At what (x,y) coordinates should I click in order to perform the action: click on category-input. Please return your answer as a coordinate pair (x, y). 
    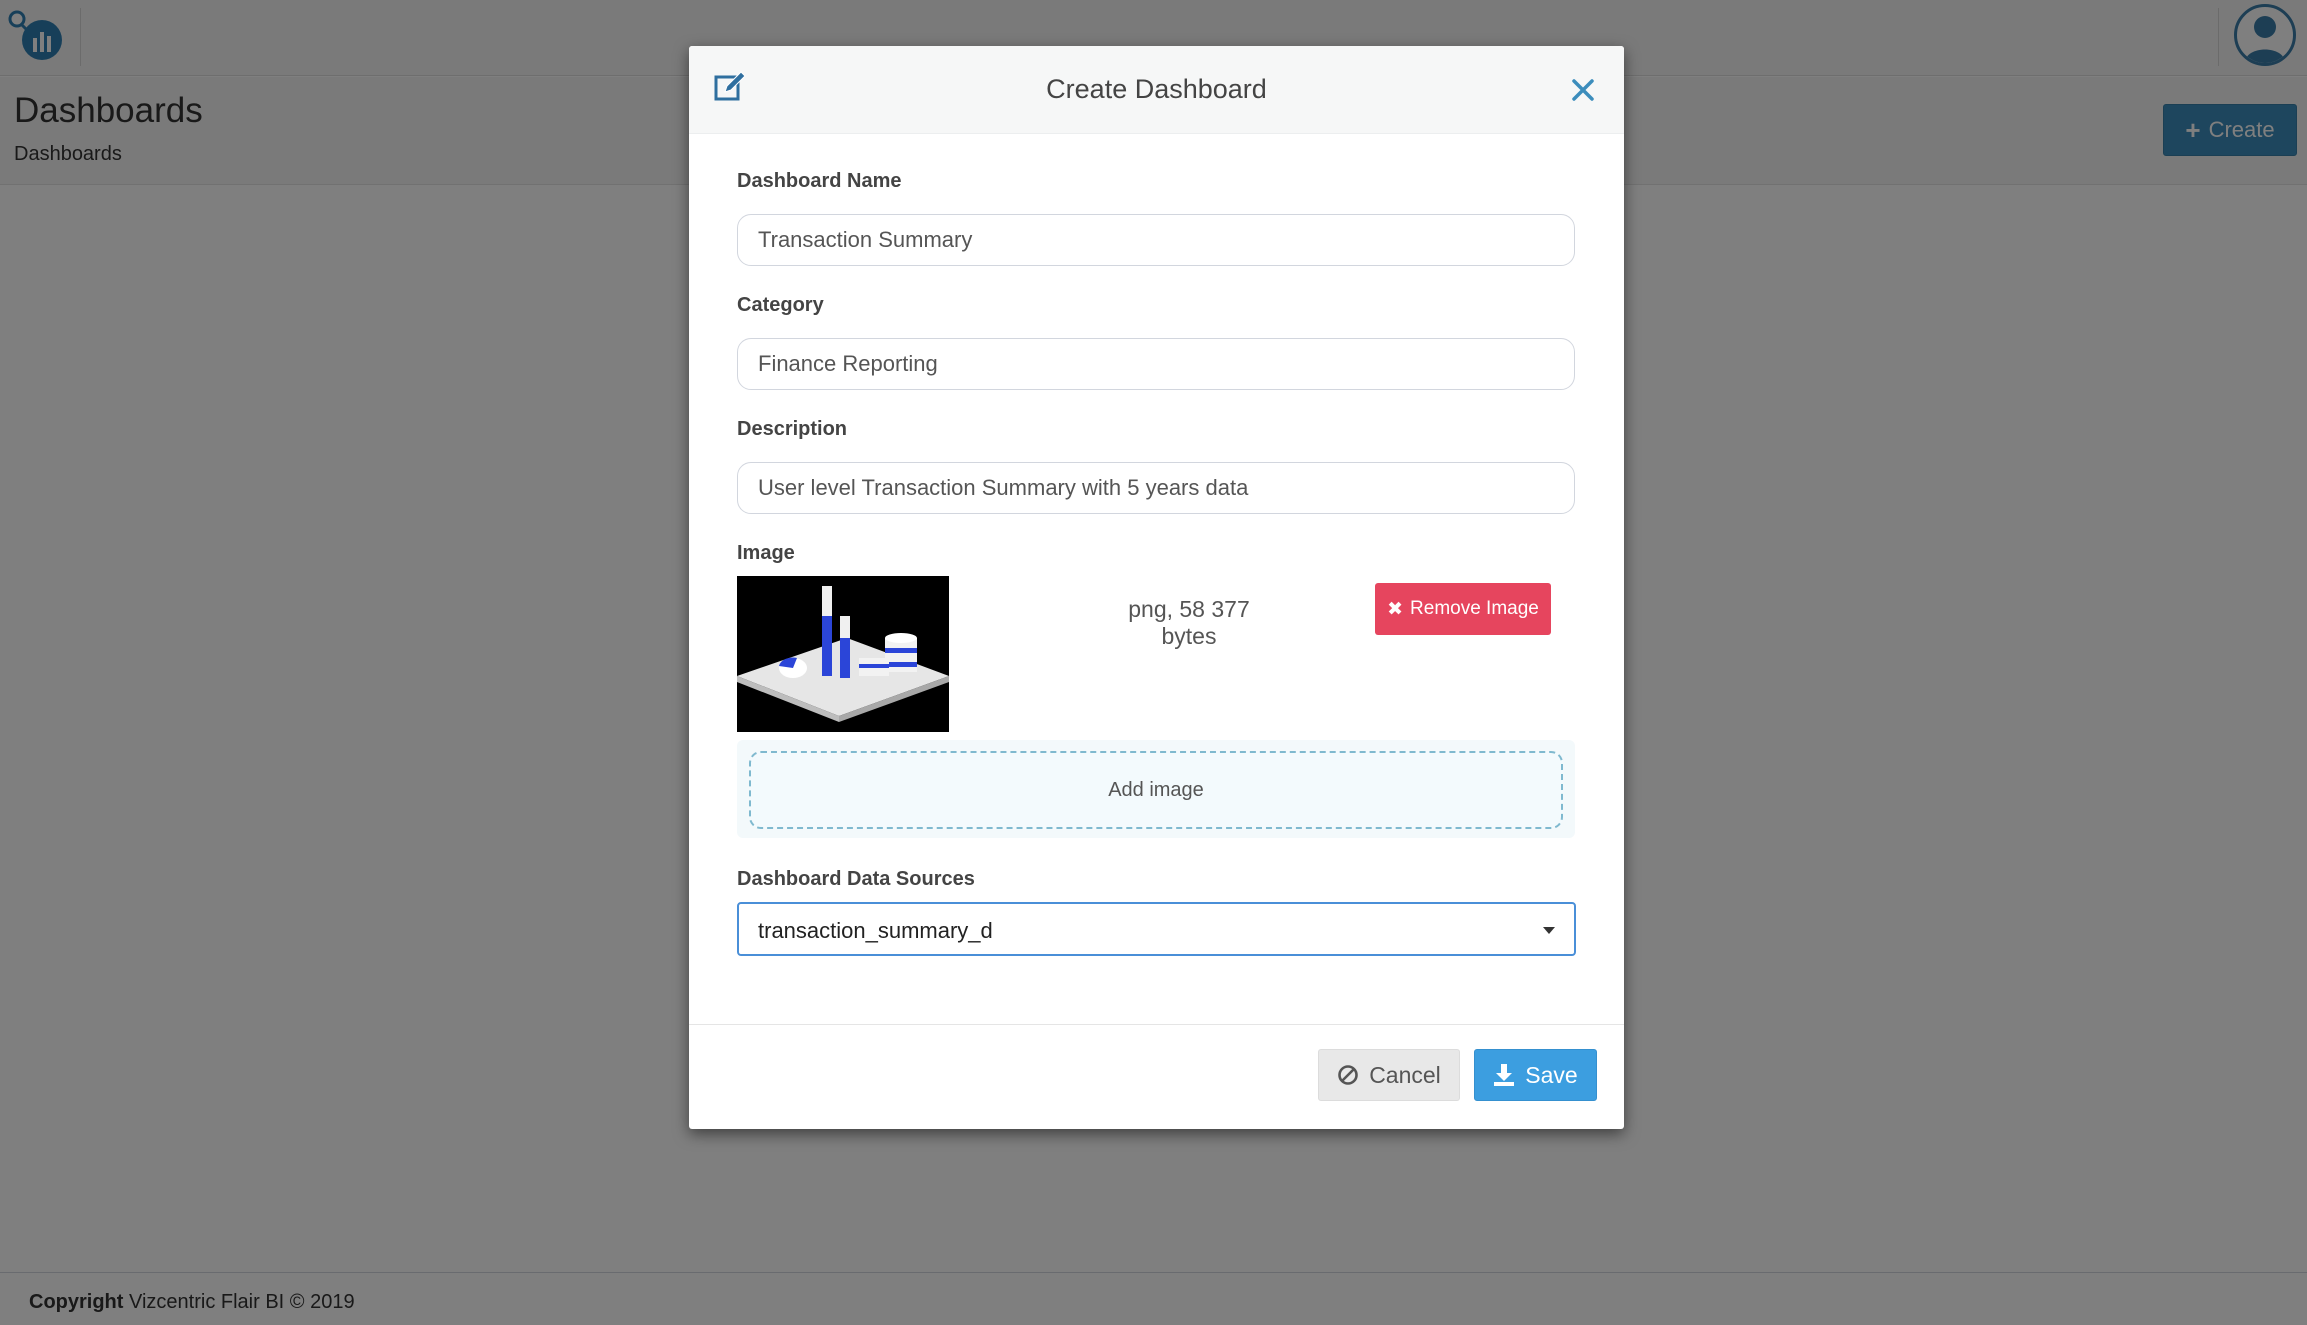
    Looking at the image, I should click on (1156, 364).